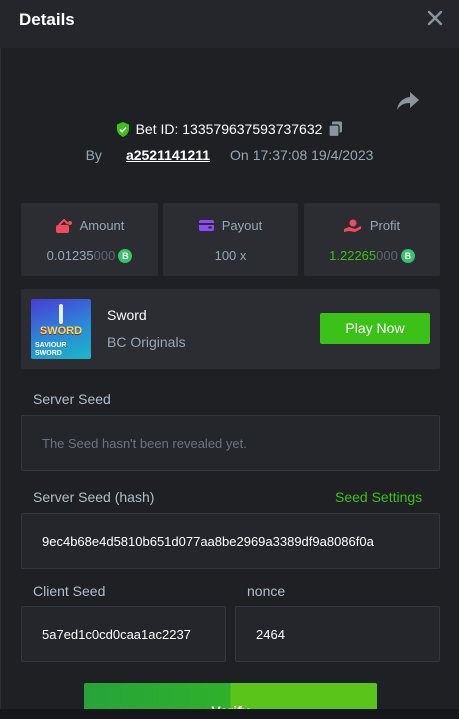  What do you see at coordinates (353, 255) in the screenshot?
I see `stat-profit-value: 1.22265` at bounding box center [353, 255].